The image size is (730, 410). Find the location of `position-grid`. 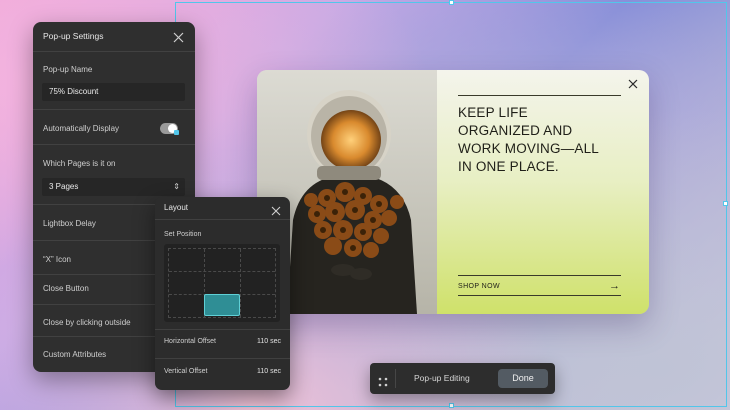

position-grid is located at coordinates (222, 283).